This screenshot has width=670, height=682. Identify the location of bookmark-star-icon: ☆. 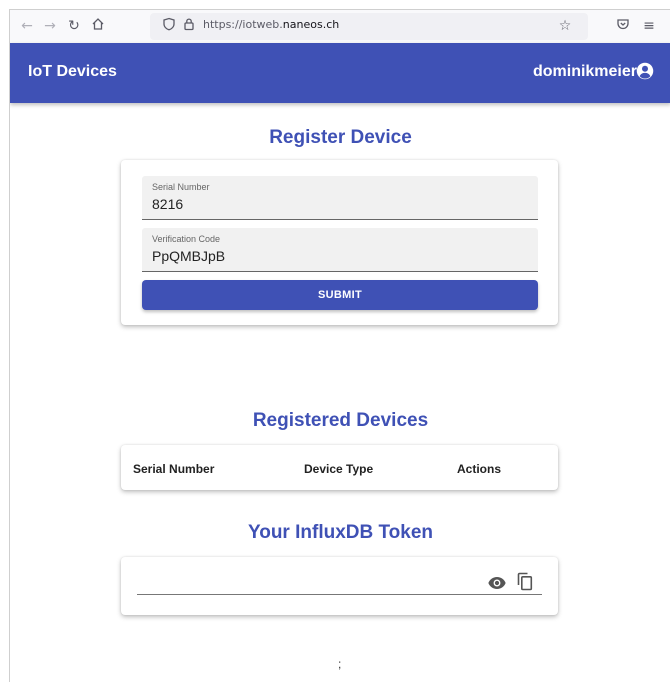
(565, 26).